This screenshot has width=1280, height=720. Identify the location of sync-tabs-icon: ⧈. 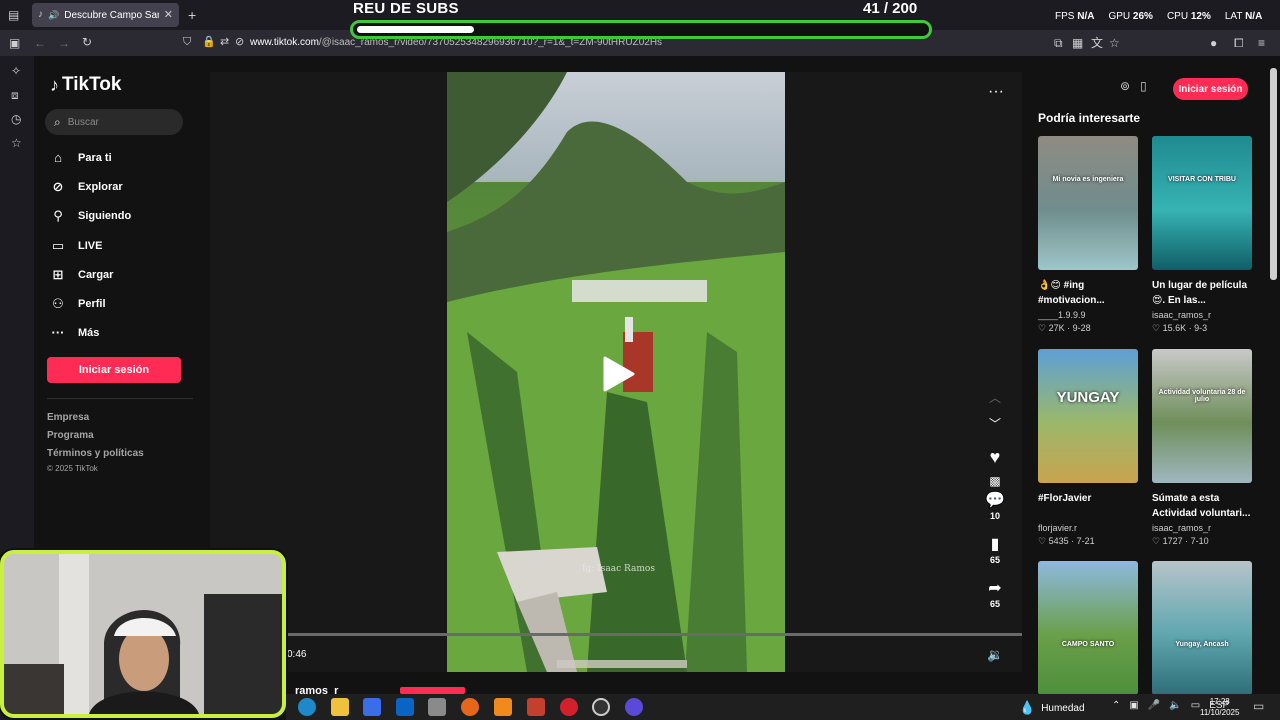
(15, 95).